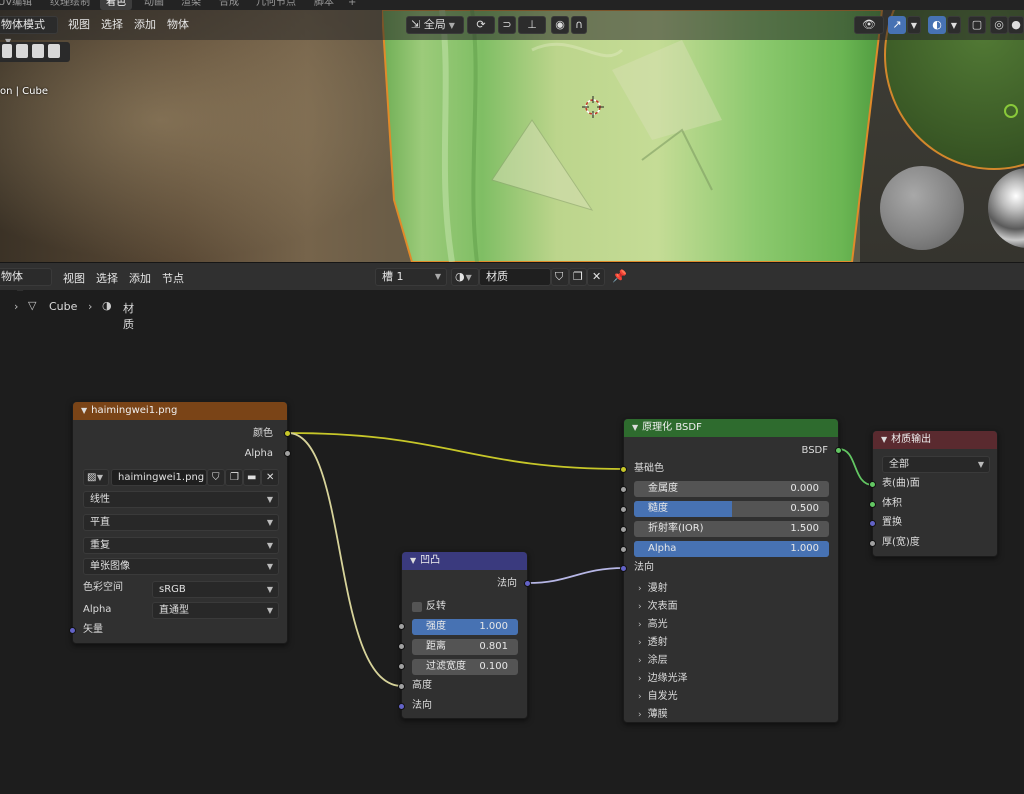 The width and height of the screenshot is (1024, 794). What do you see at coordinates (560, 277) in the screenshot?
I see `fake-user-button: ⛉` at bounding box center [560, 277].